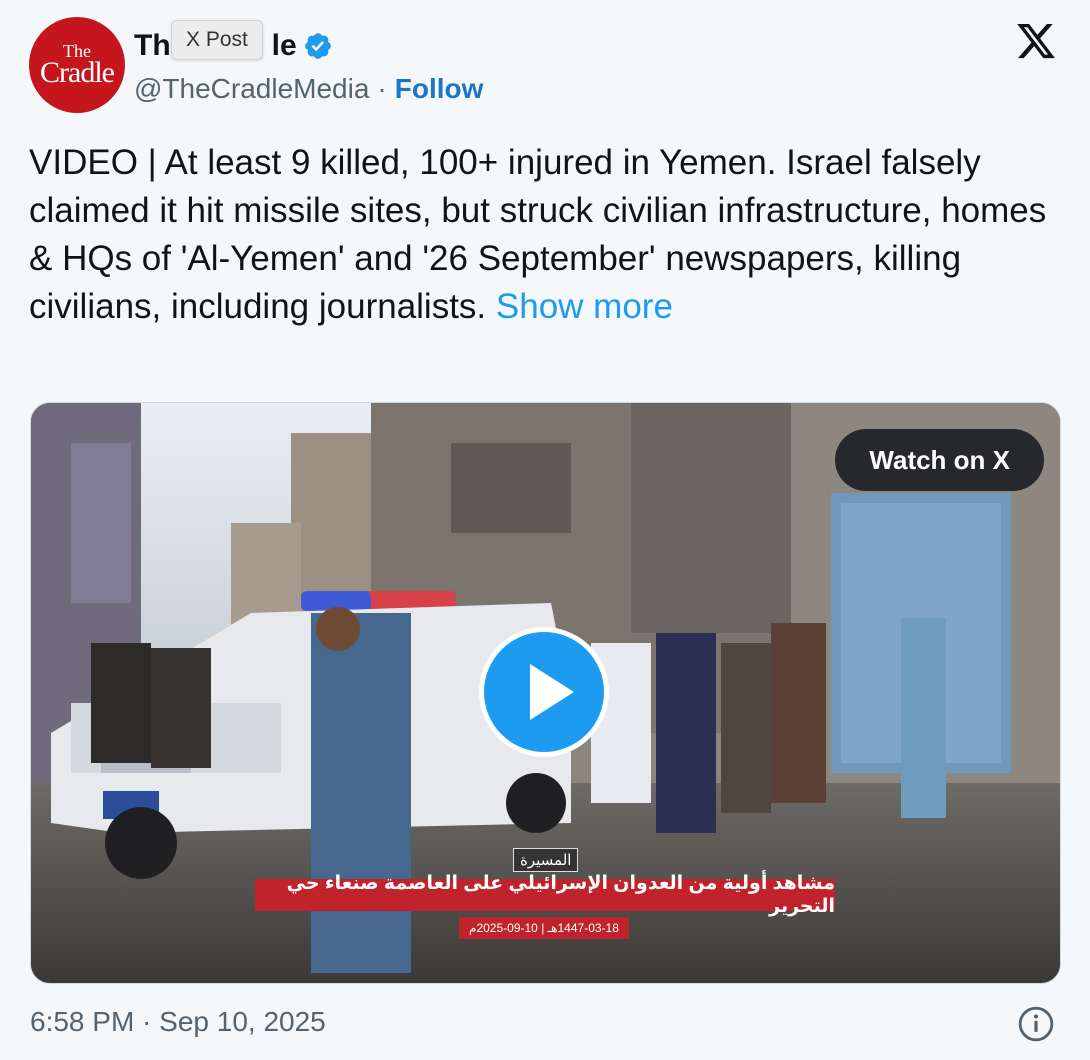 This screenshot has height=1060, width=1090. I want to click on video-caption-date-text: 1447-03-18هـ | 10-09-2025م, so click(544, 928).